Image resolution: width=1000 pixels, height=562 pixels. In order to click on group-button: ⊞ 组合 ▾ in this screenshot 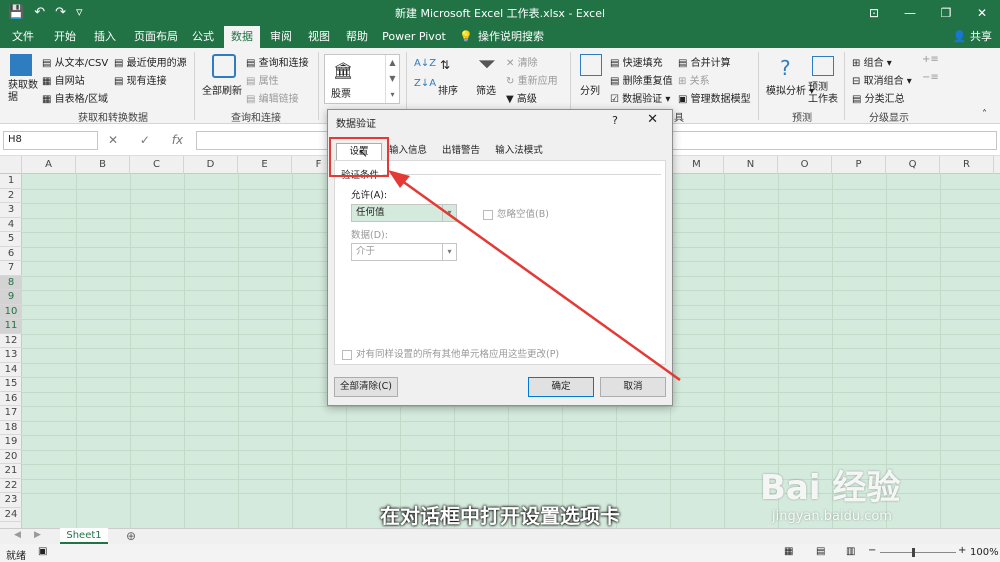, I will do `click(872, 61)`.